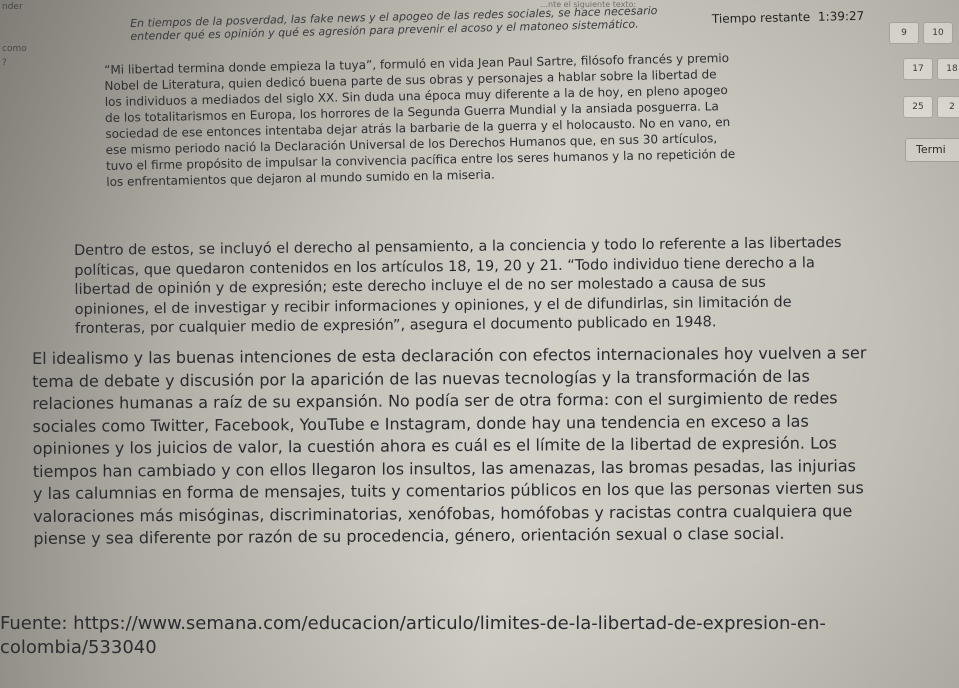 The height and width of the screenshot is (688, 959). What do you see at coordinates (918, 107) in the screenshot?
I see `question-25-button: 25` at bounding box center [918, 107].